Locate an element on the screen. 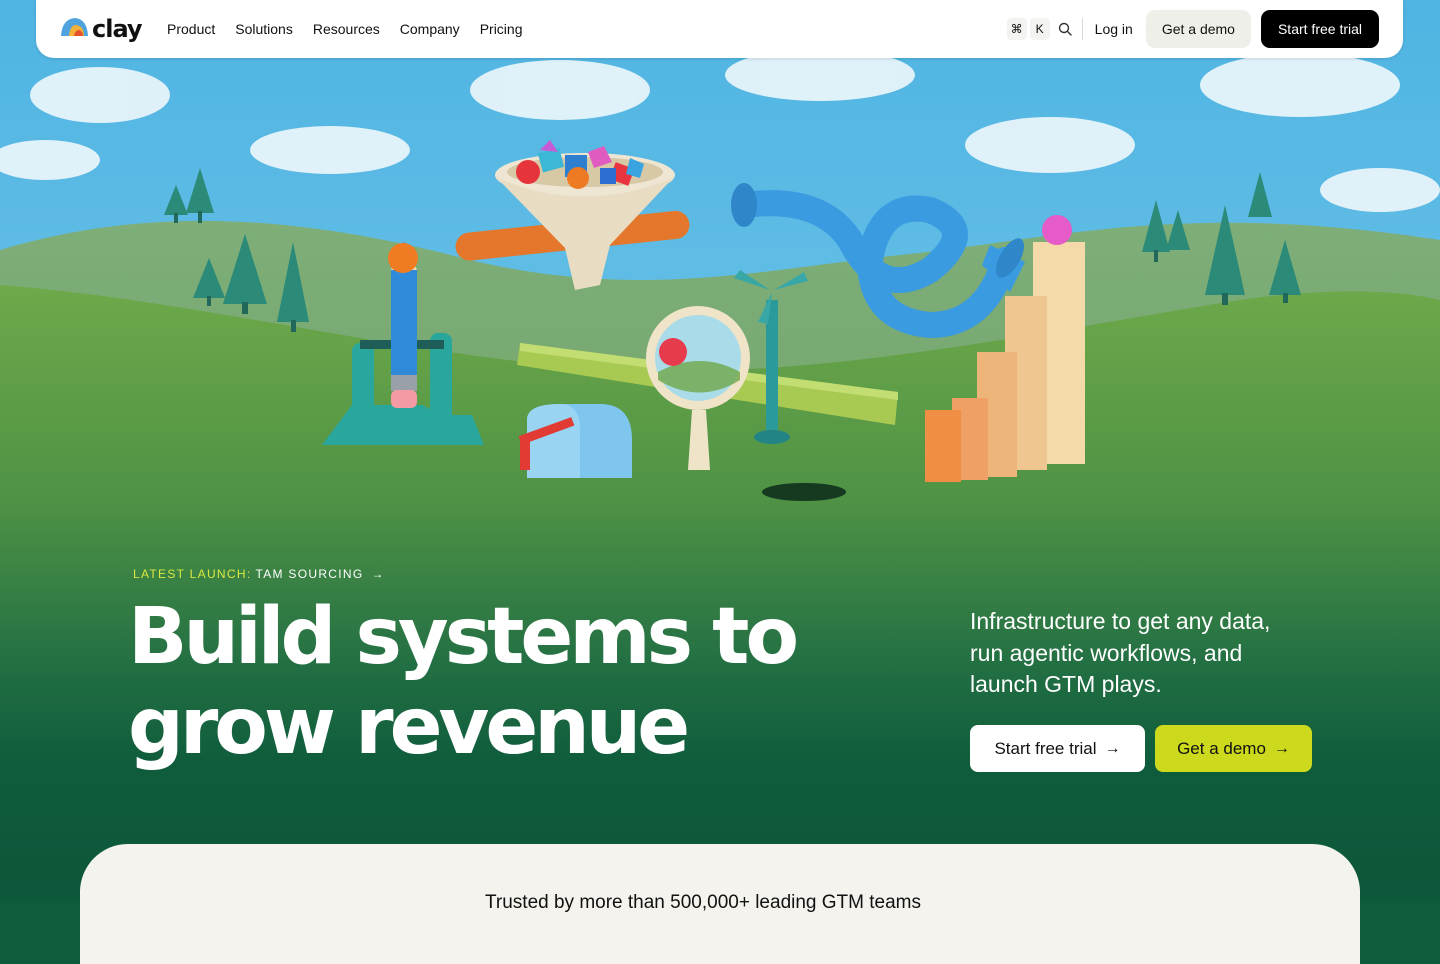 This screenshot has height=964, width=1440. hero-get-demo-label: Get a demo is located at coordinates (1221, 748).